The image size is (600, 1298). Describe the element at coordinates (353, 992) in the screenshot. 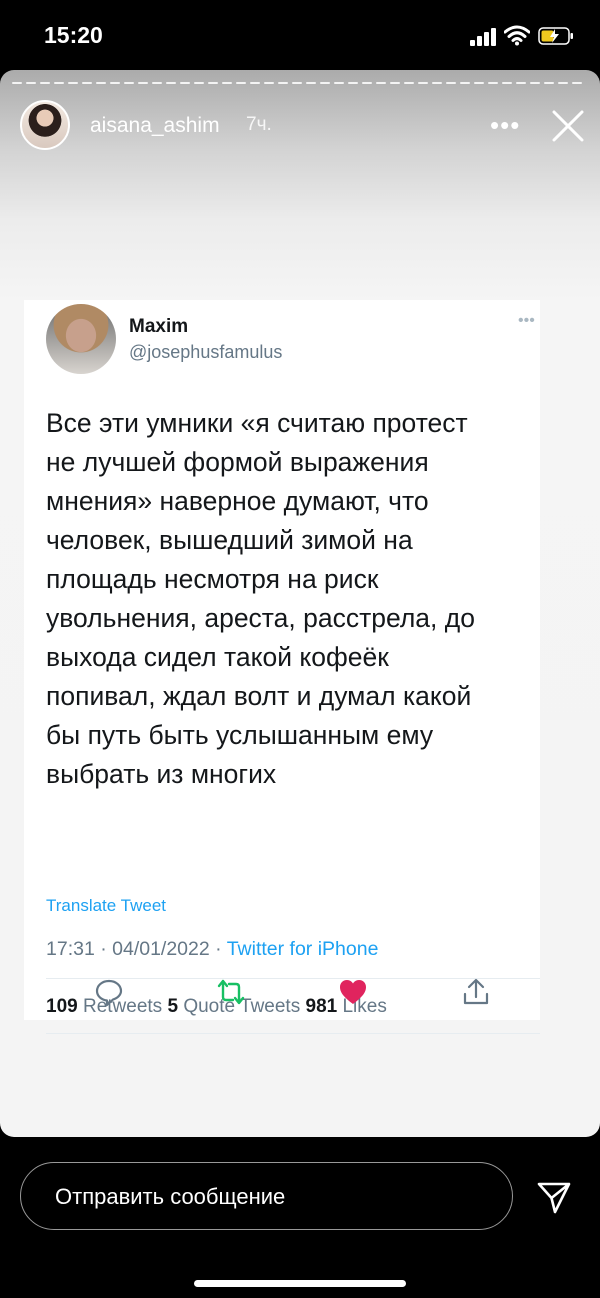

I see `like-icon` at that location.